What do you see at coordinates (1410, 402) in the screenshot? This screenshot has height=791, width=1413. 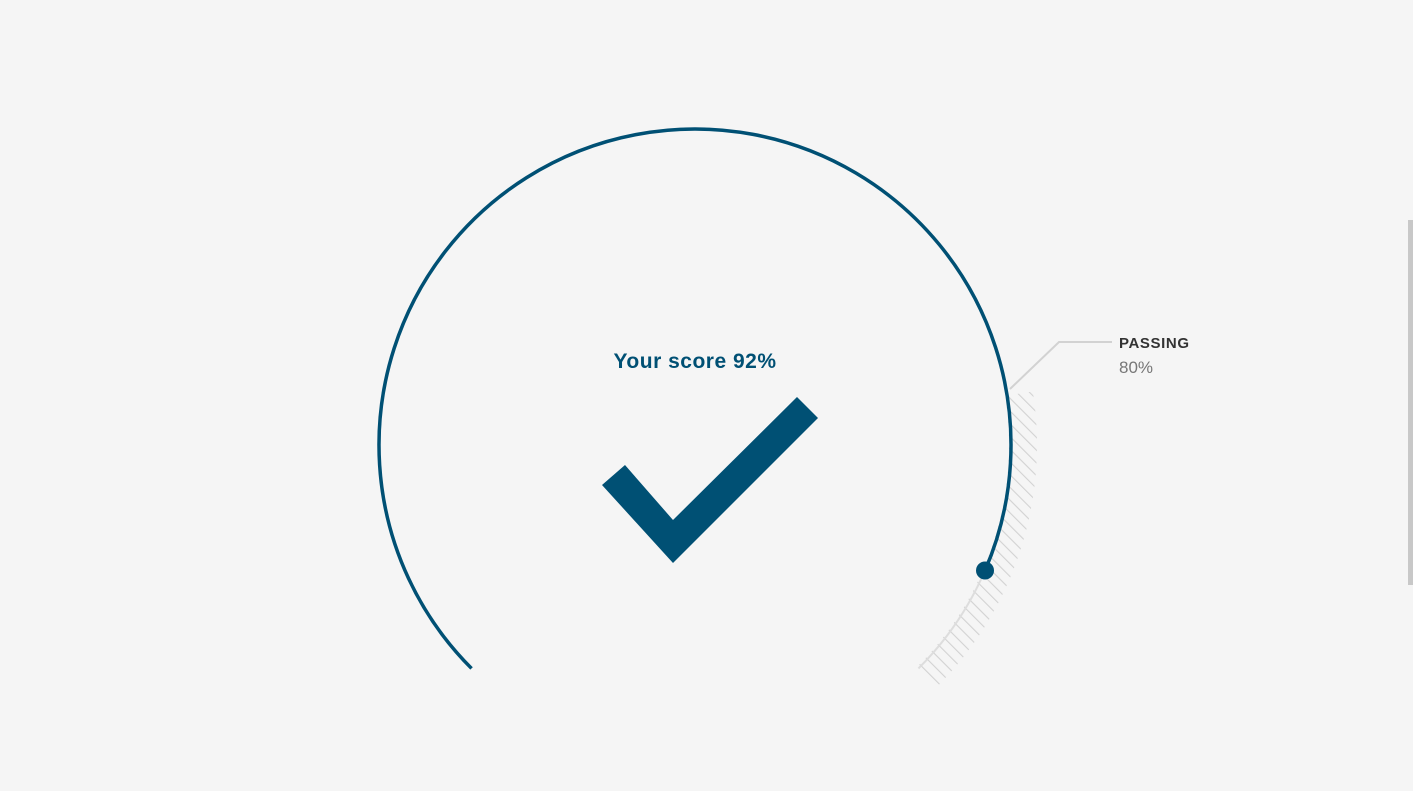 I see `scrollbar-thumb` at bounding box center [1410, 402].